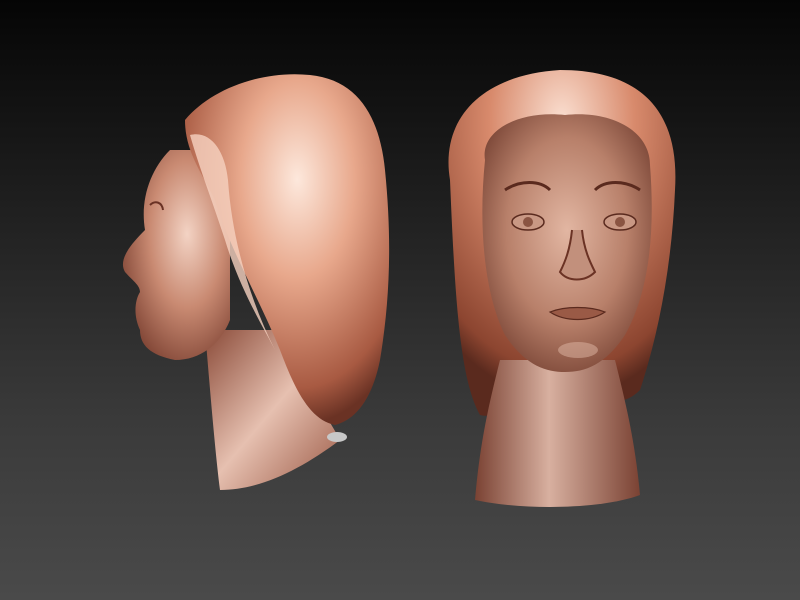  I want to click on right-iris, so click(620, 222).